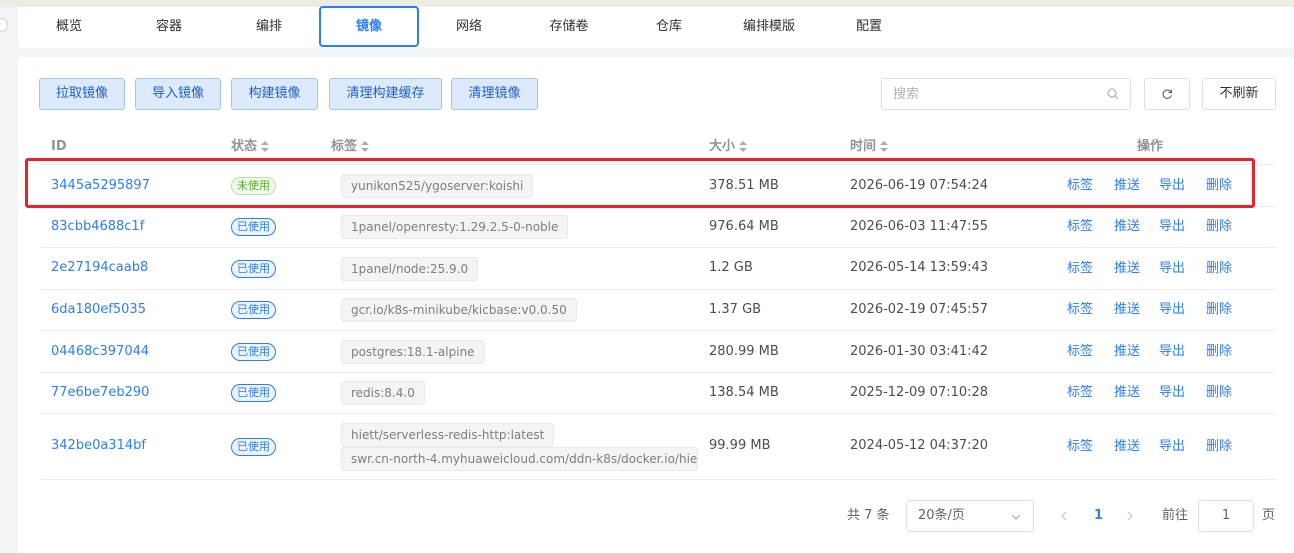 The height and width of the screenshot is (553, 1294). What do you see at coordinates (1167, 94) in the screenshot?
I see `refresh-button` at bounding box center [1167, 94].